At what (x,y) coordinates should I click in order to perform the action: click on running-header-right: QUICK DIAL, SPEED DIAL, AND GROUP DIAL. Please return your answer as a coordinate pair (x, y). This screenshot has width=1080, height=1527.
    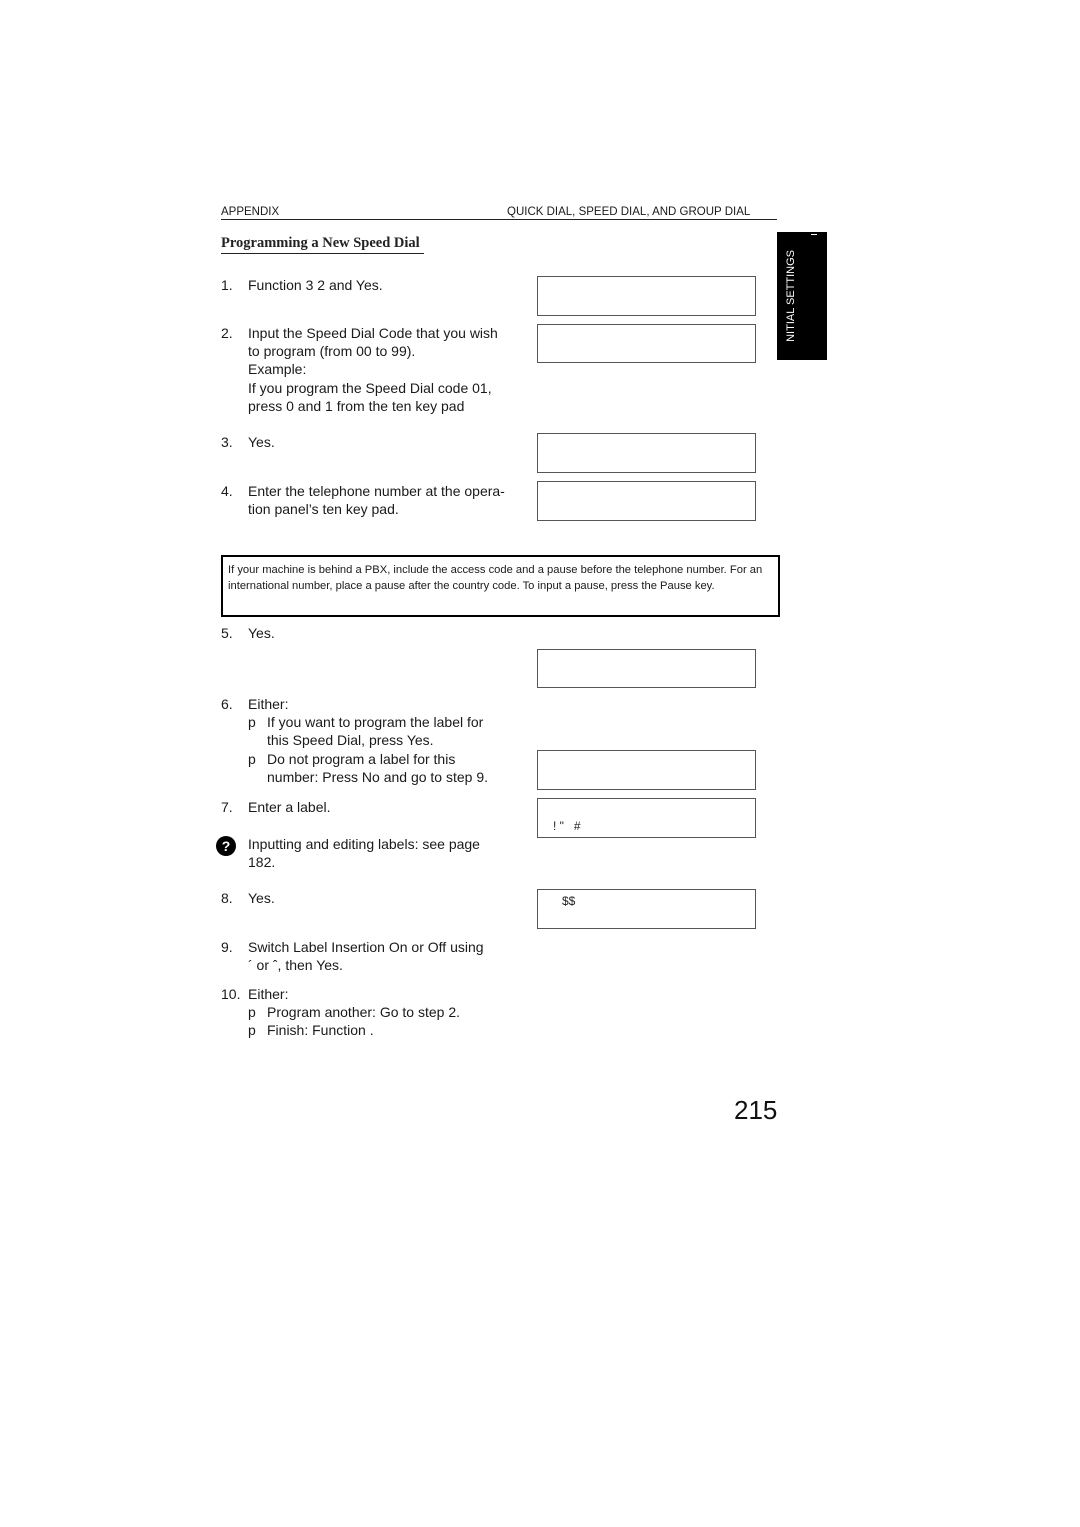
    Looking at the image, I should click on (629, 212).